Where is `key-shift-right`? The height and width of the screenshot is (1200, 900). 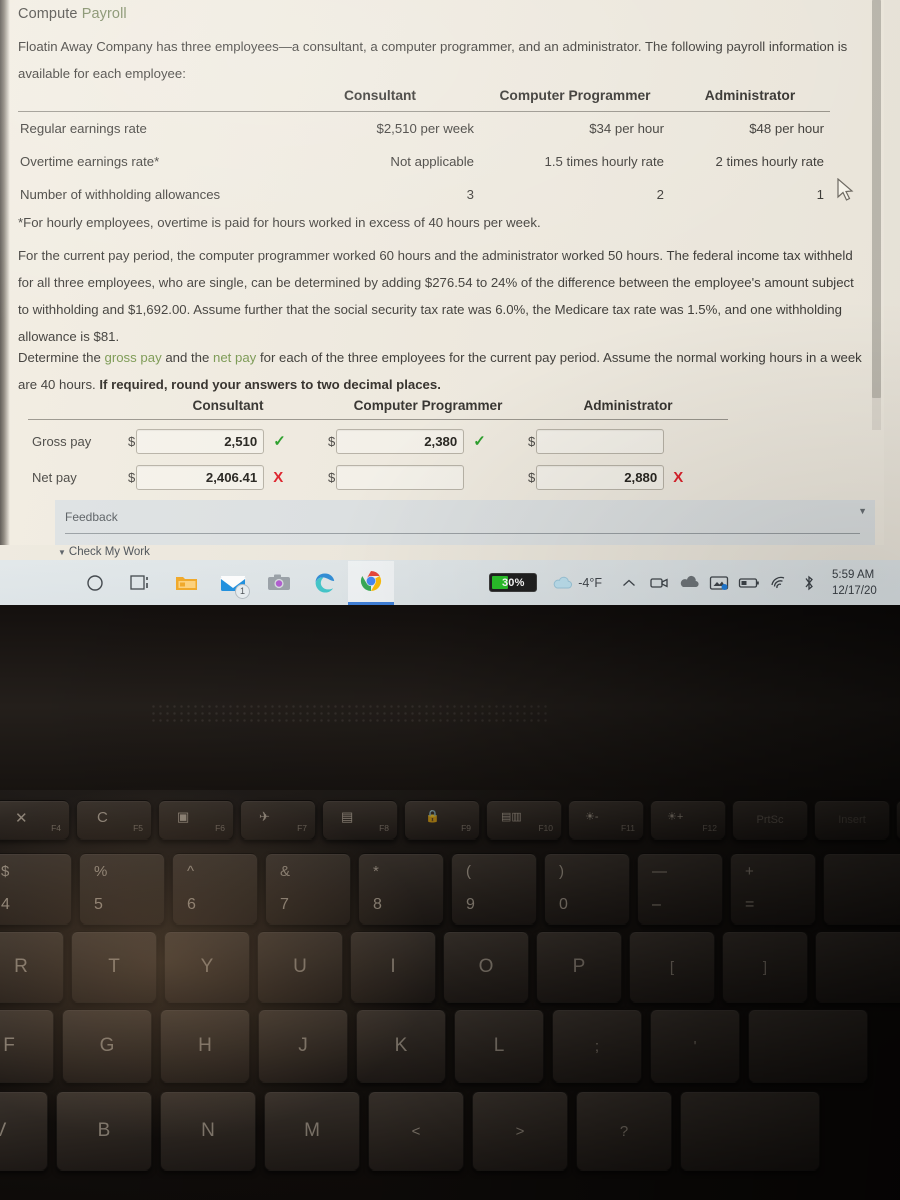
key-shift-right is located at coordinates (750, 1131).